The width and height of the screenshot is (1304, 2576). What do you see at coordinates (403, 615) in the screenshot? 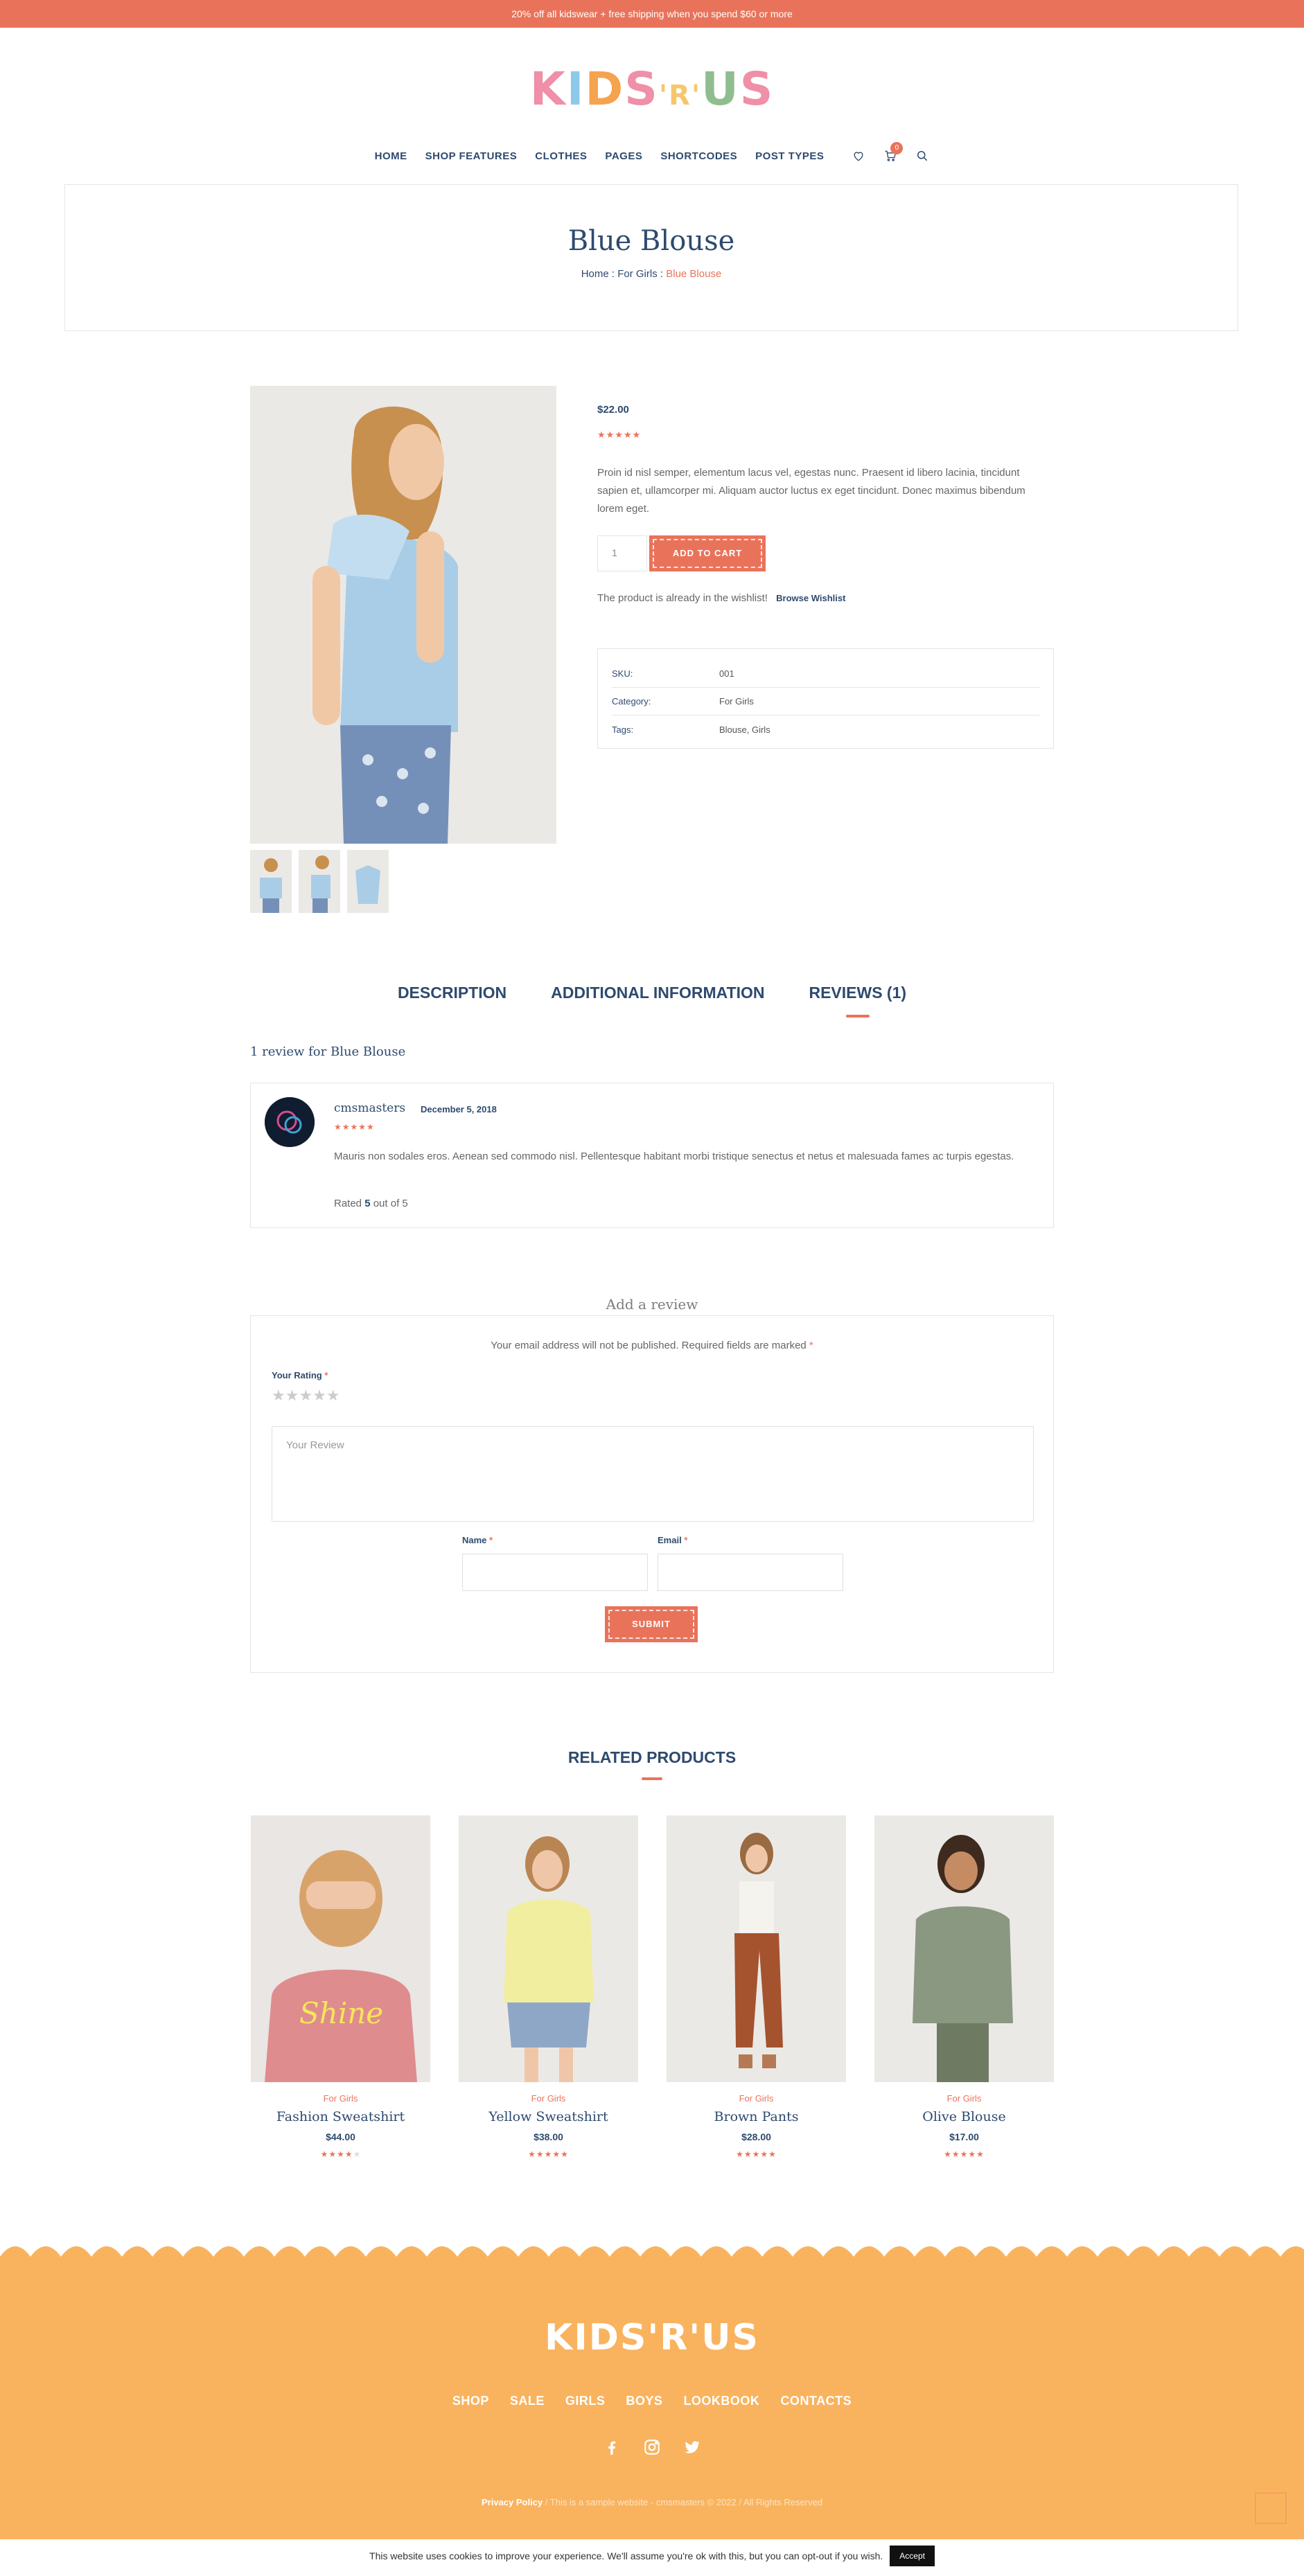
I see `product-main-image` at bounding box center [403, 615].